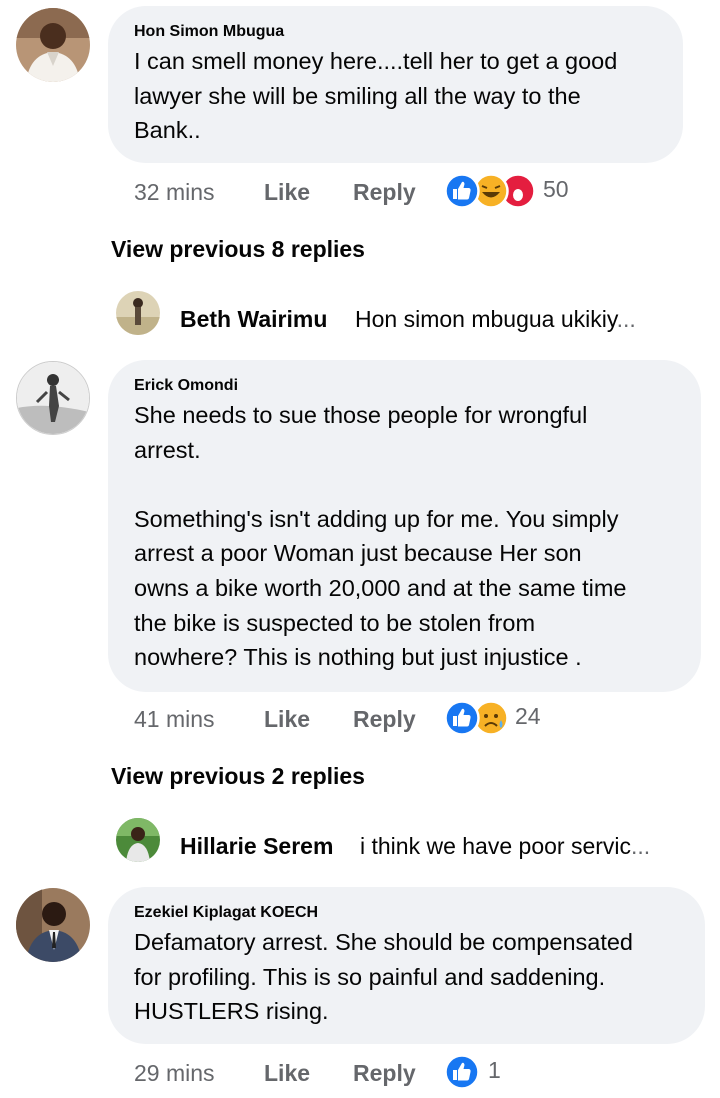  I want to click on reply-author: Beth Wairimu, so click(253, 319).